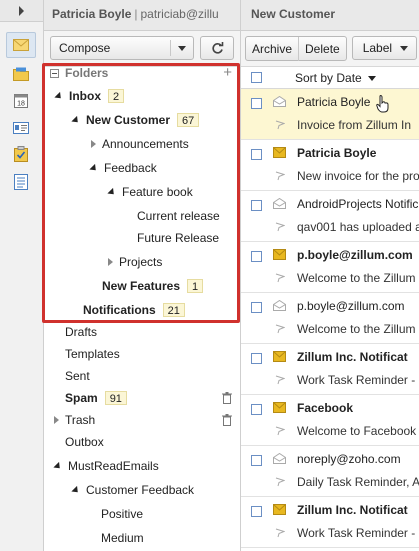  I want to click on folder-new-customer: New Customer 67, so click(135, 120).